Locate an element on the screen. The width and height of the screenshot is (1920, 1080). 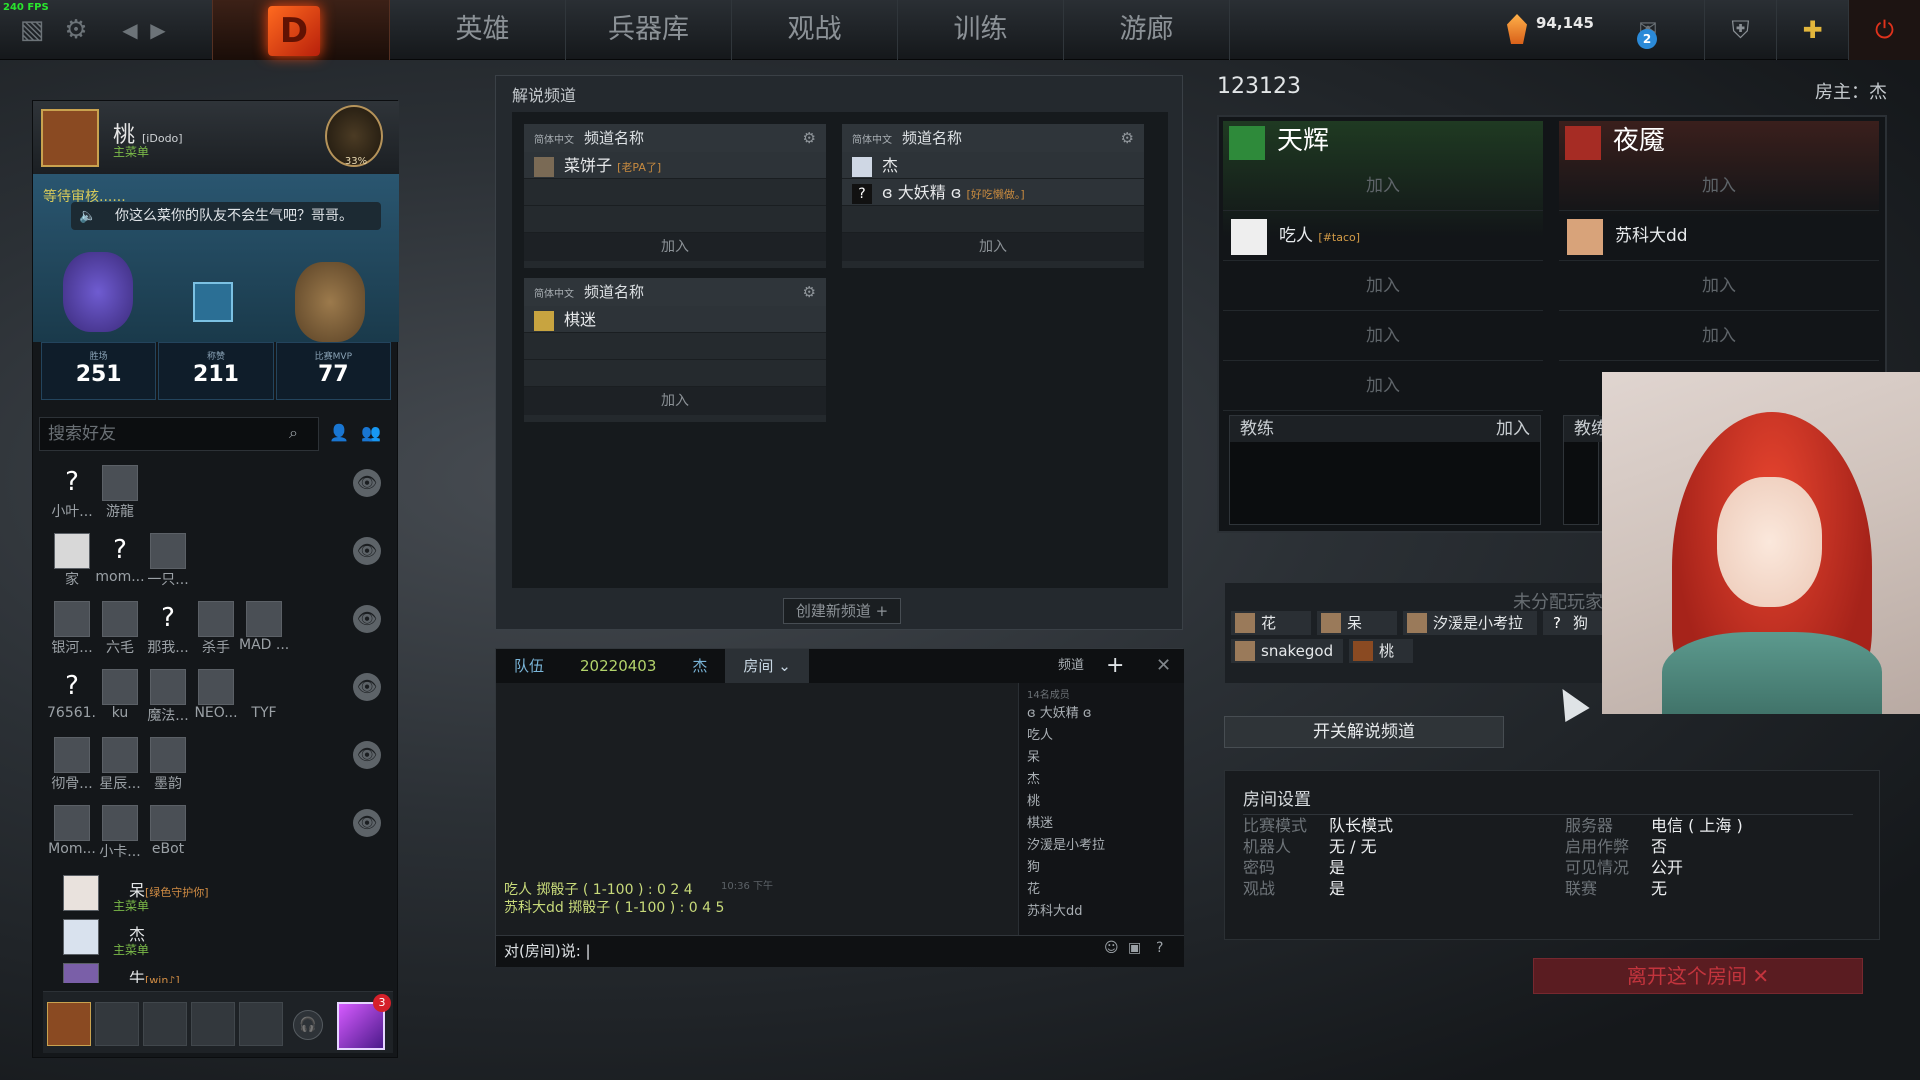
member-item: 桃 is located at coordinates (1105, 802).